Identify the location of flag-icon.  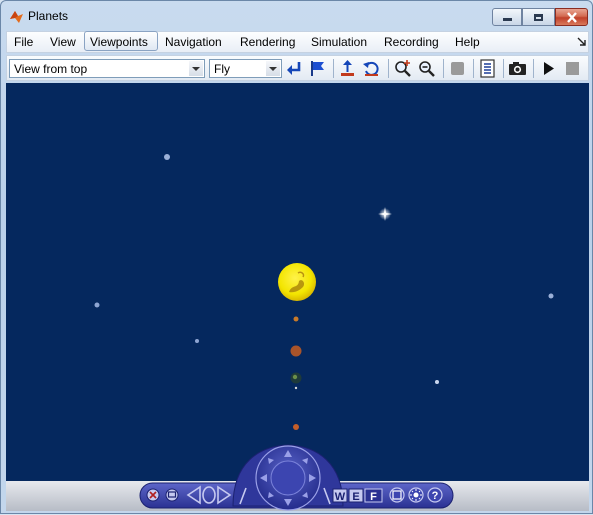
(317, 68).